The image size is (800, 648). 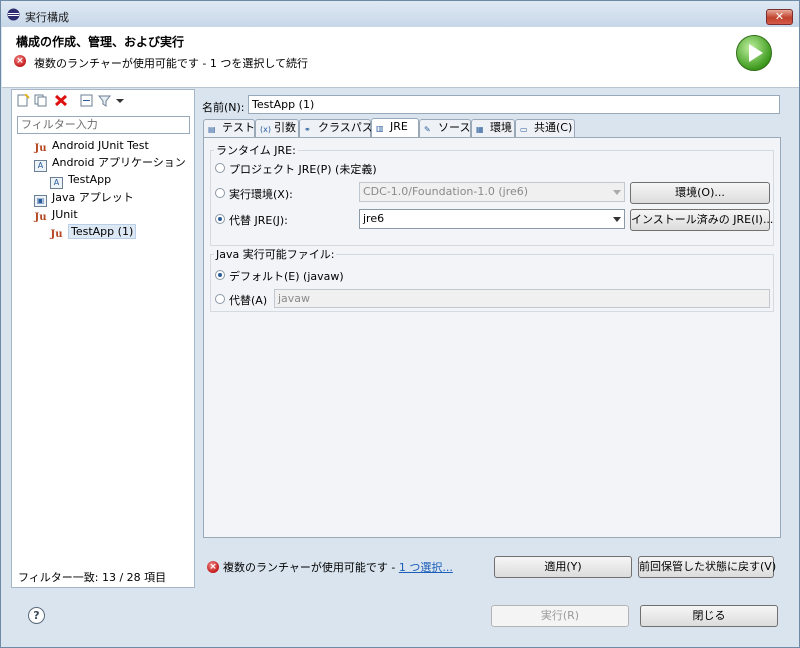 What do you see at coordinates (524, 129) in the screenshot?
I see `common-icon: ▭` at bounding box center [524, 129].